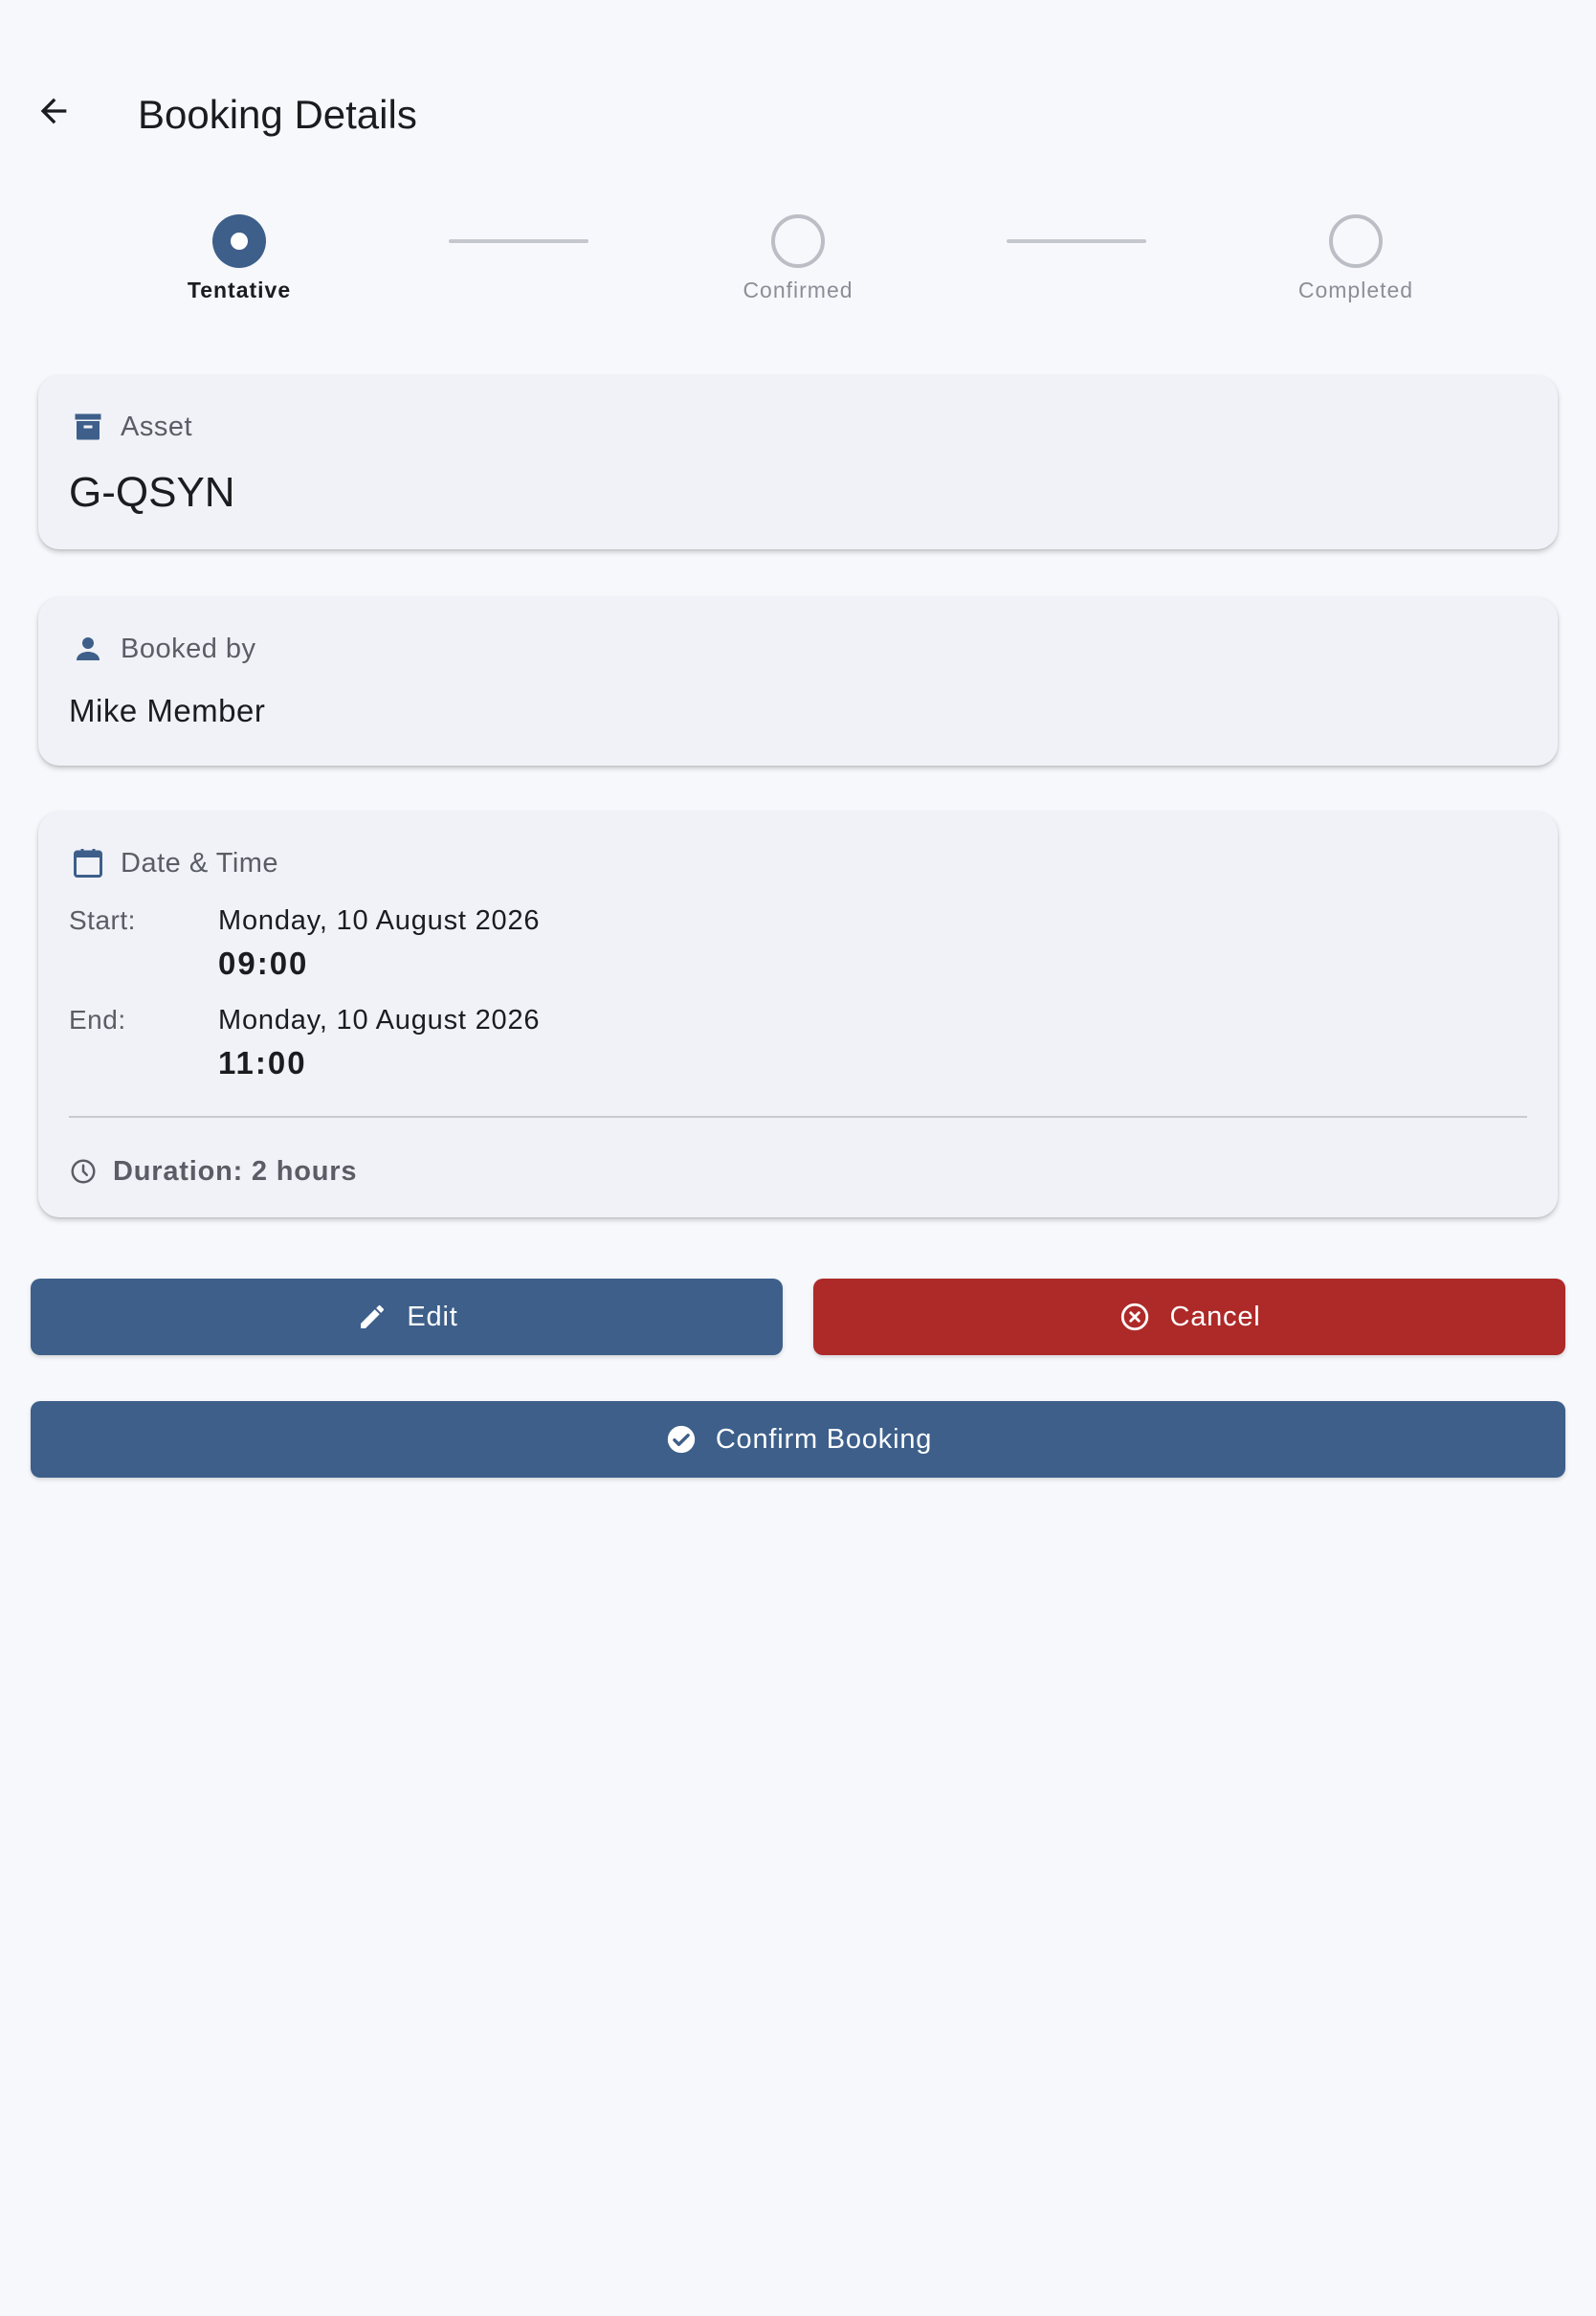 The image size is (1596, 2316). I want to click on back-button, so click(54, 112).